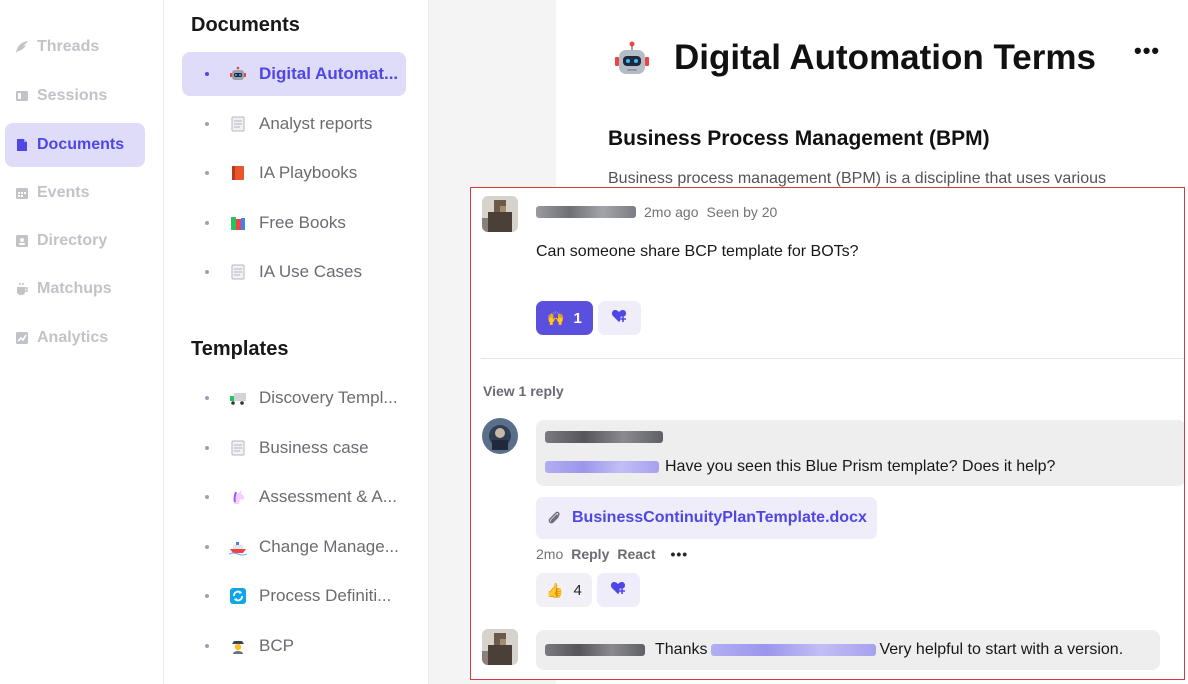  I want to click on reaction-count: 1, so click(577, 318).